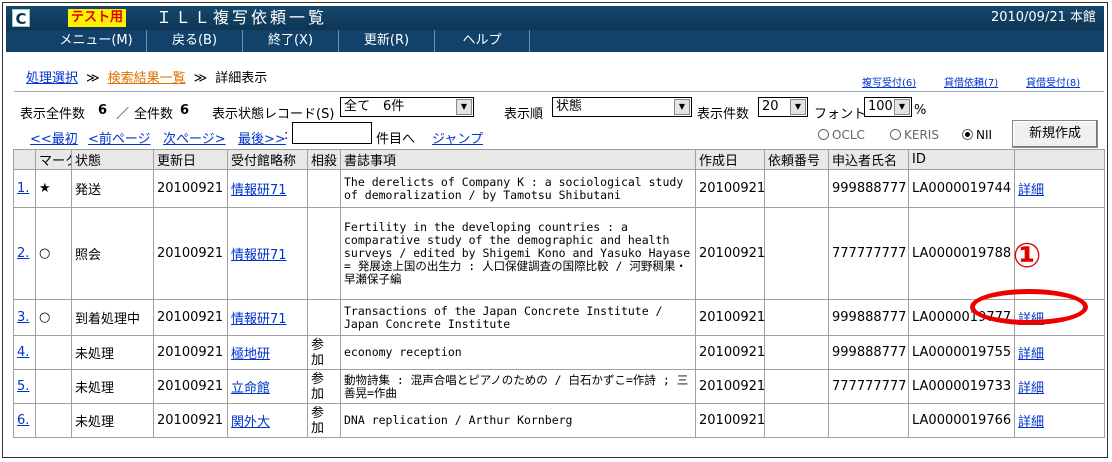 This screenshot has width=1112, height=462. I want to click on detail-cell: 詳細, so click(1059, 386).